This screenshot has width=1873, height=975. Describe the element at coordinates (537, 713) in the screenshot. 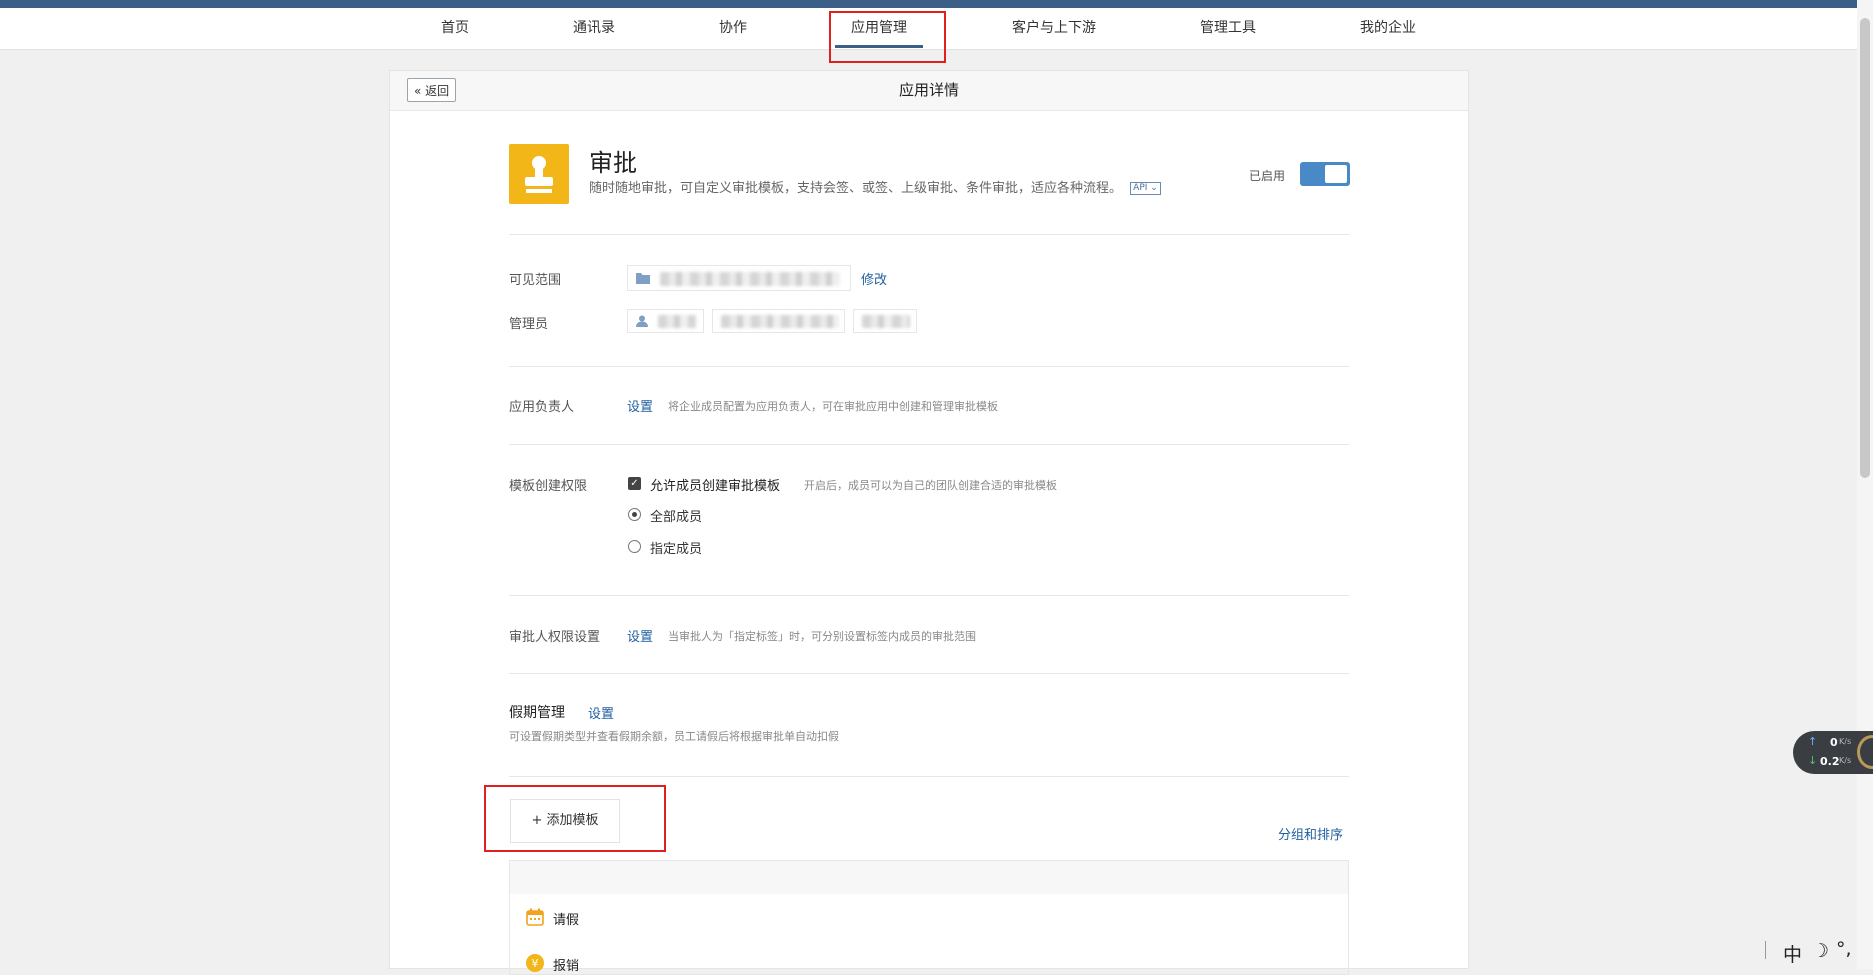

I see `leave-title: 假期管理` at that location.